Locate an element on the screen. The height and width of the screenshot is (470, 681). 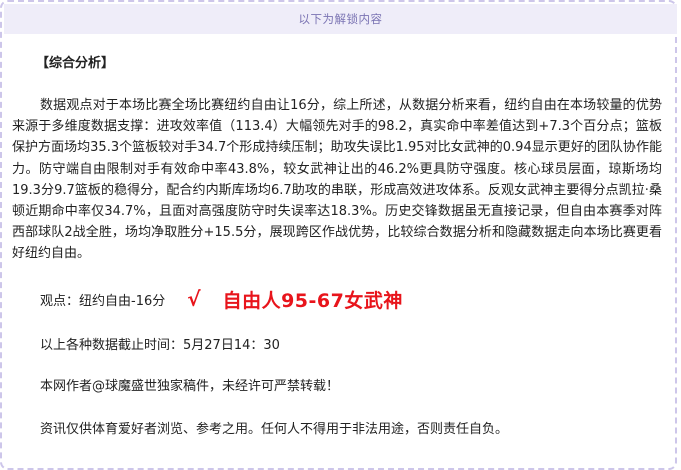
unlock-banner-text: 以下为解锁内容 is located at coordinates (340, 19).